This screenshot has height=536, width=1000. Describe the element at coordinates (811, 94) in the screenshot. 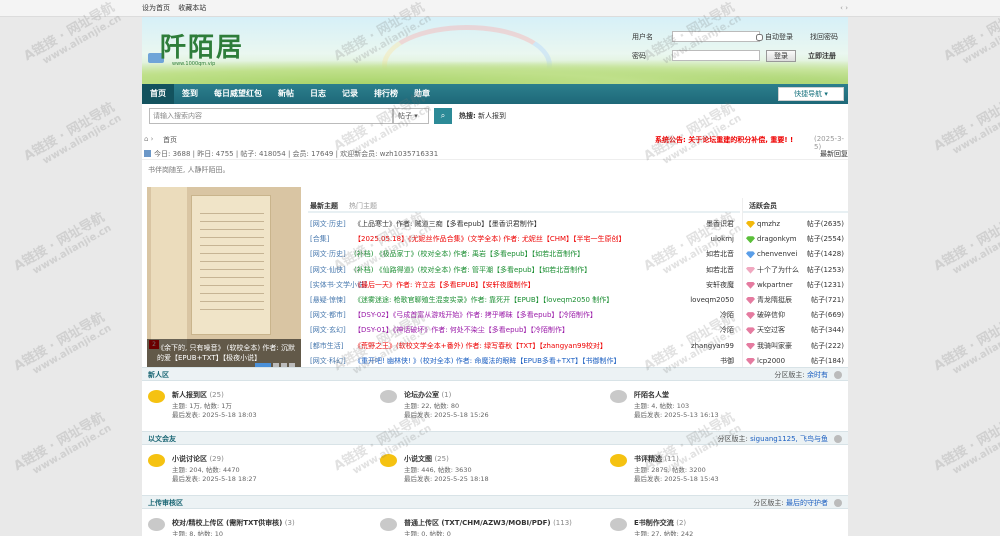

I see `quick-nav-button: 快捷导航 ▾` at that location.